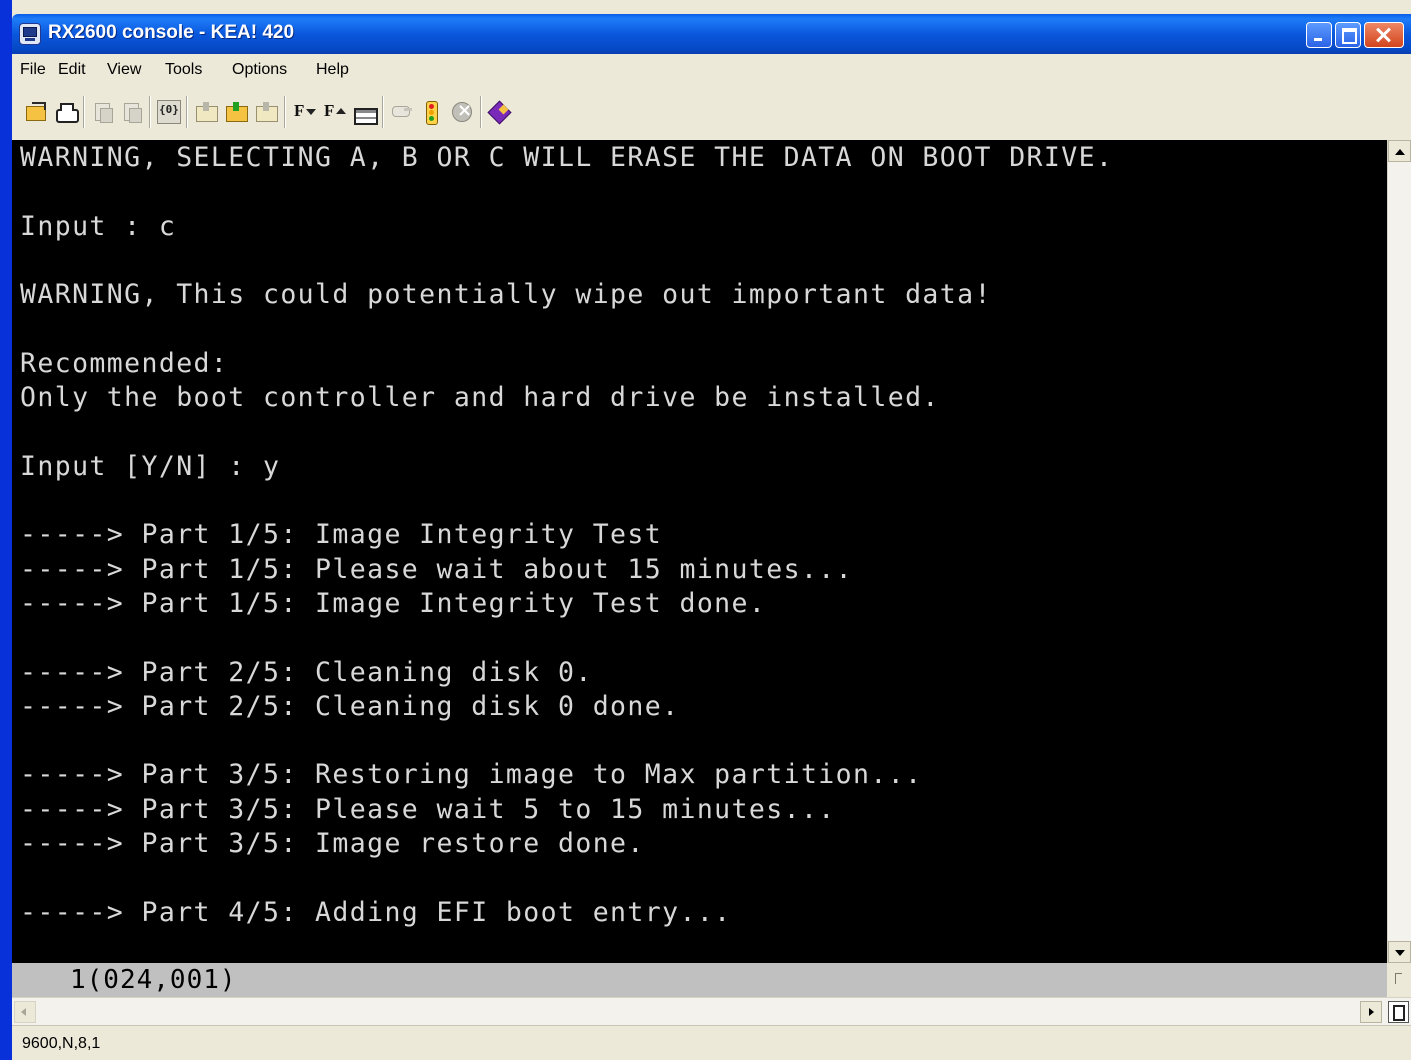  I want to click on title-bar: RX2600 console - KEA! 420, so click(711, 34).